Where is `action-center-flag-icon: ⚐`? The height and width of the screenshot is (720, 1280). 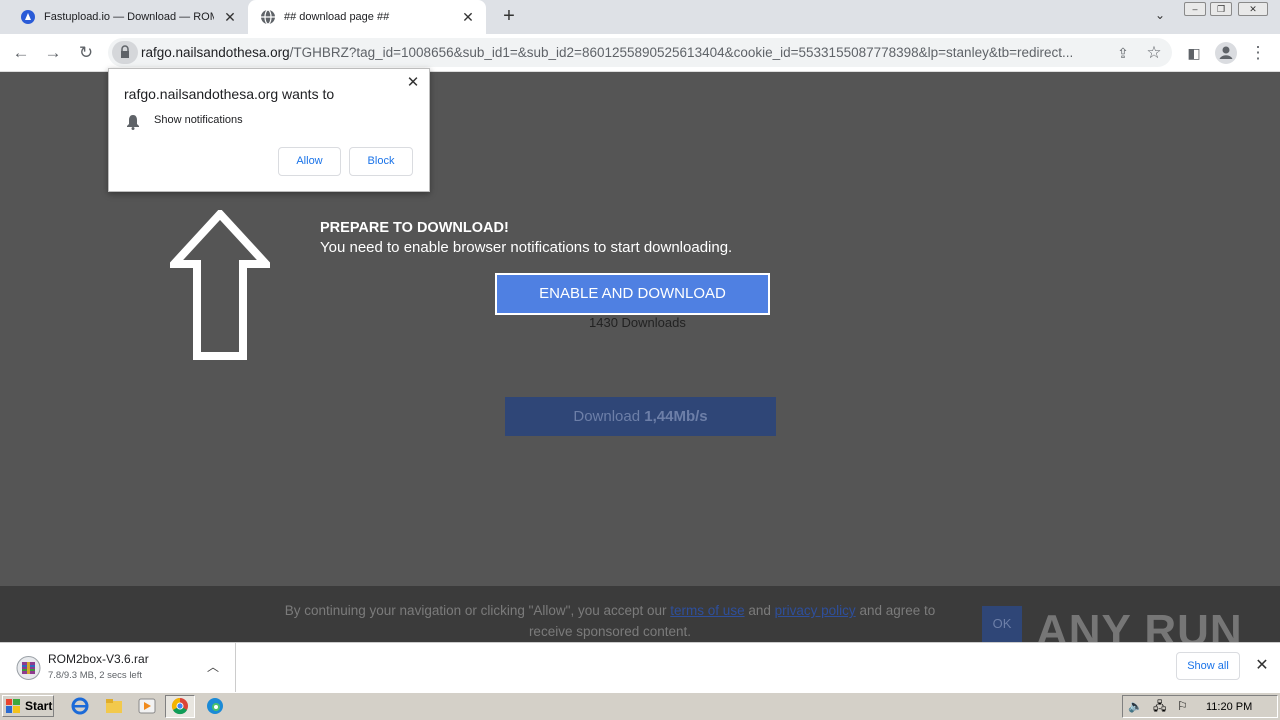
action-center-flag-icon: ⚐ is located at coordinates (1185, 706).